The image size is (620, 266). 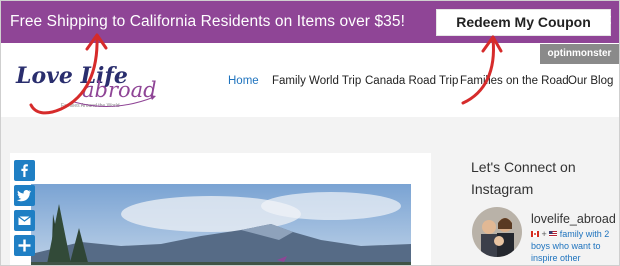 I want to click on close-icon: ✕, so click(x=607, y=20).